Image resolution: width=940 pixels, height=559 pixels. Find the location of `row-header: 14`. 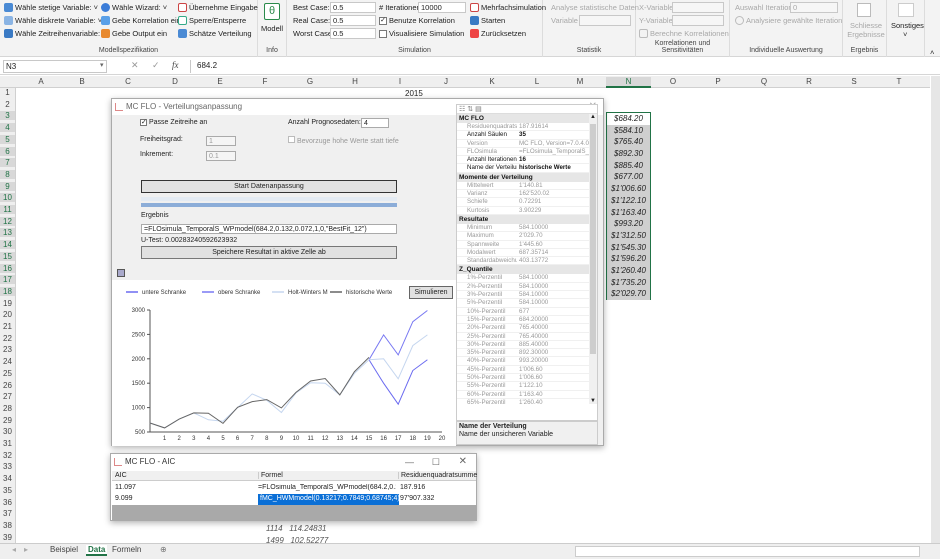

row-header: 14 is located at coordinates (7, 245).